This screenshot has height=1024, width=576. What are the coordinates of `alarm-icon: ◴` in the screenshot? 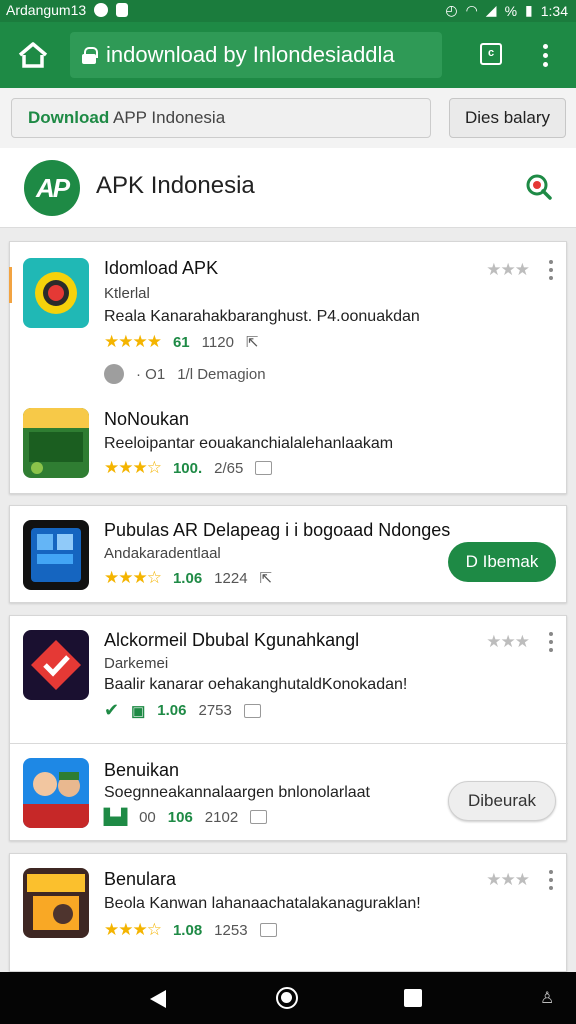 It's located at (451, 10).